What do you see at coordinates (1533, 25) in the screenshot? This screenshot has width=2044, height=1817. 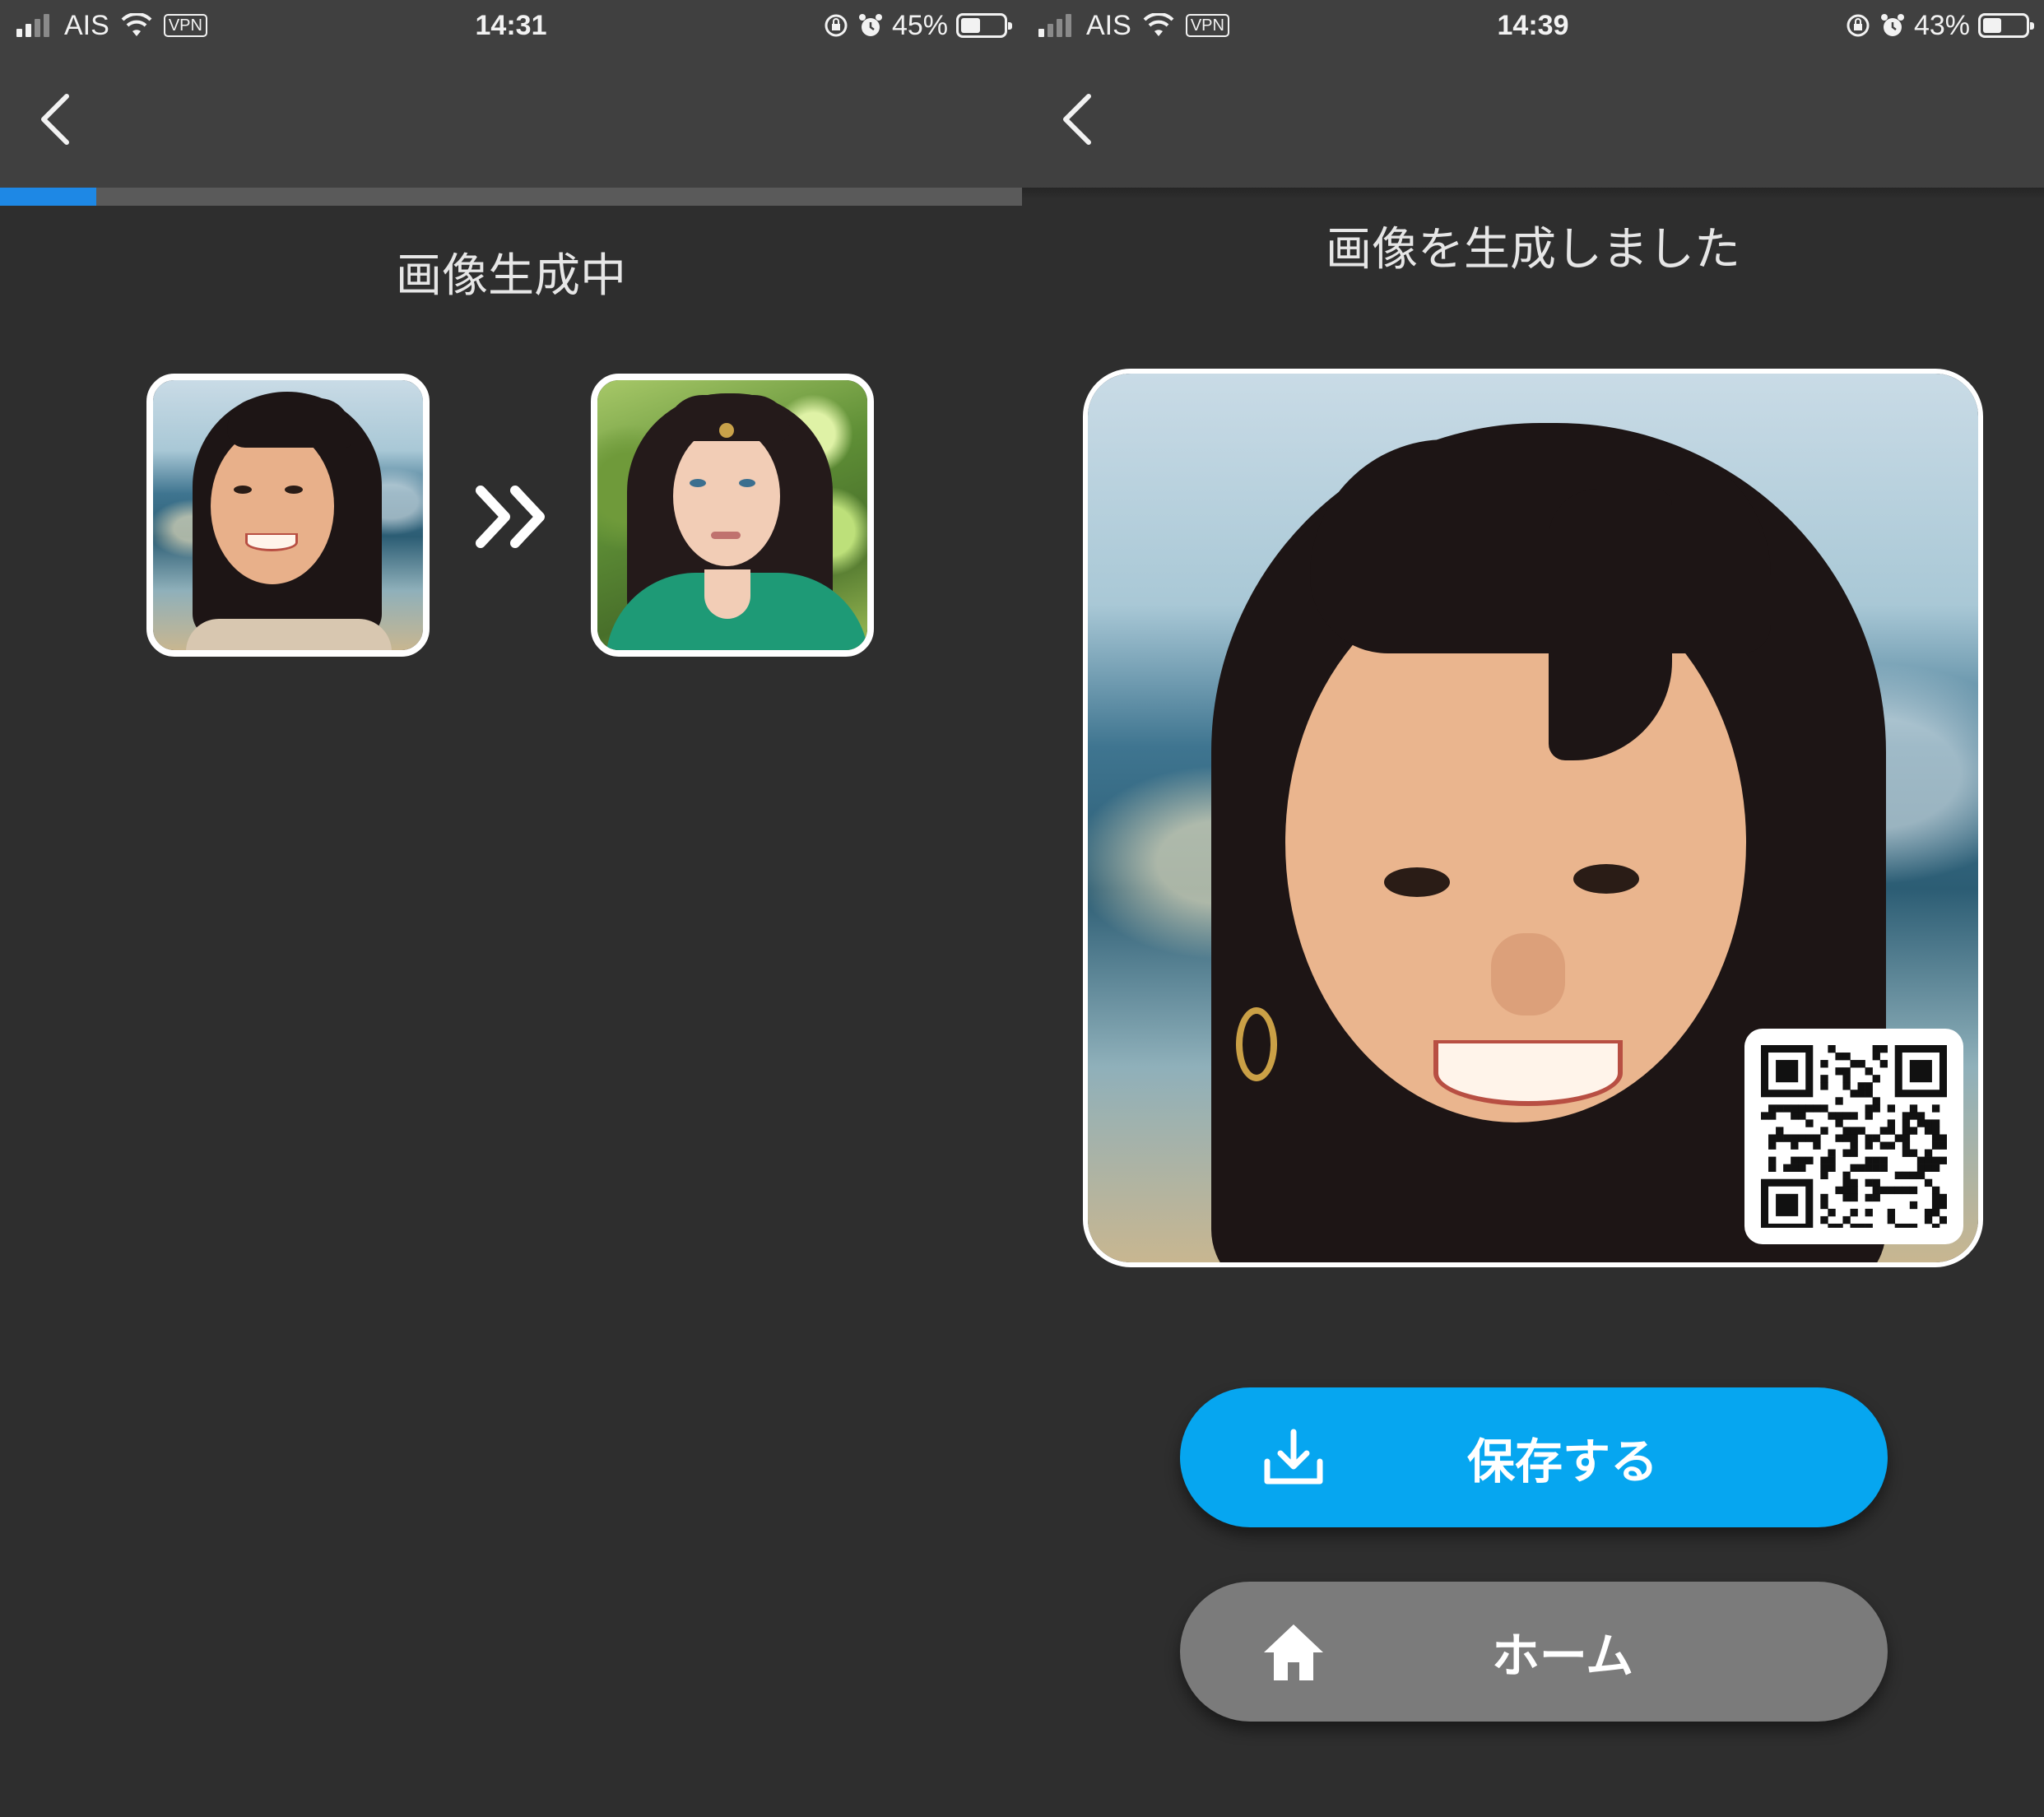 I see `status-bar: AIS VPN 14:39 43%` at bounding box center [1533, 25].